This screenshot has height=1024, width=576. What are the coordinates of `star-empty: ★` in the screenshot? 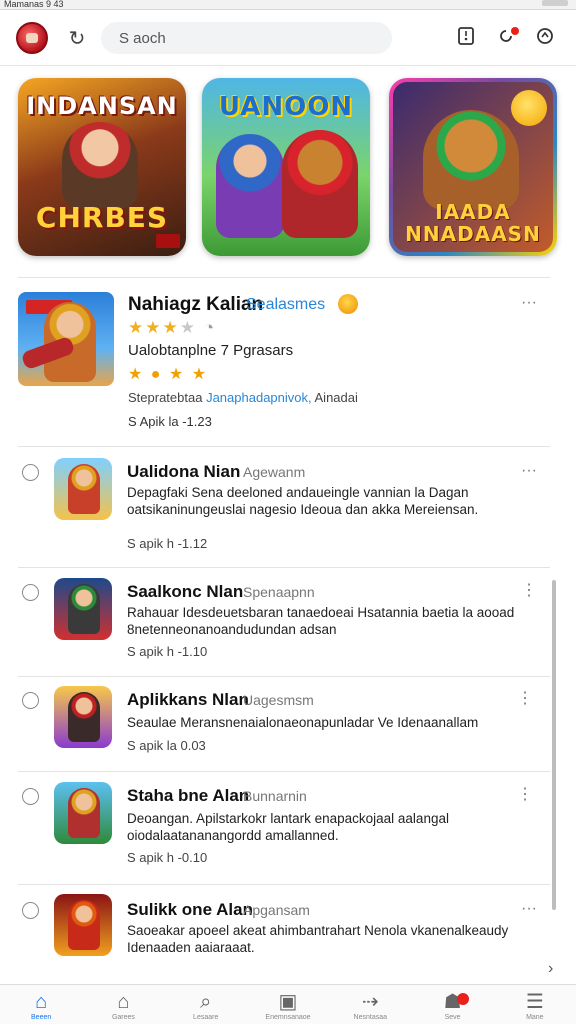 It's located at (188, 327).